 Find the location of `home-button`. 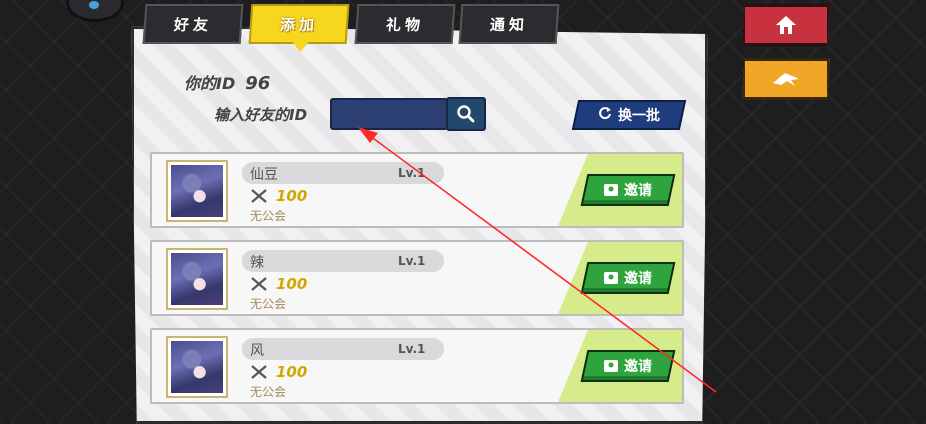

home-button is located at coordinates (786, 25).